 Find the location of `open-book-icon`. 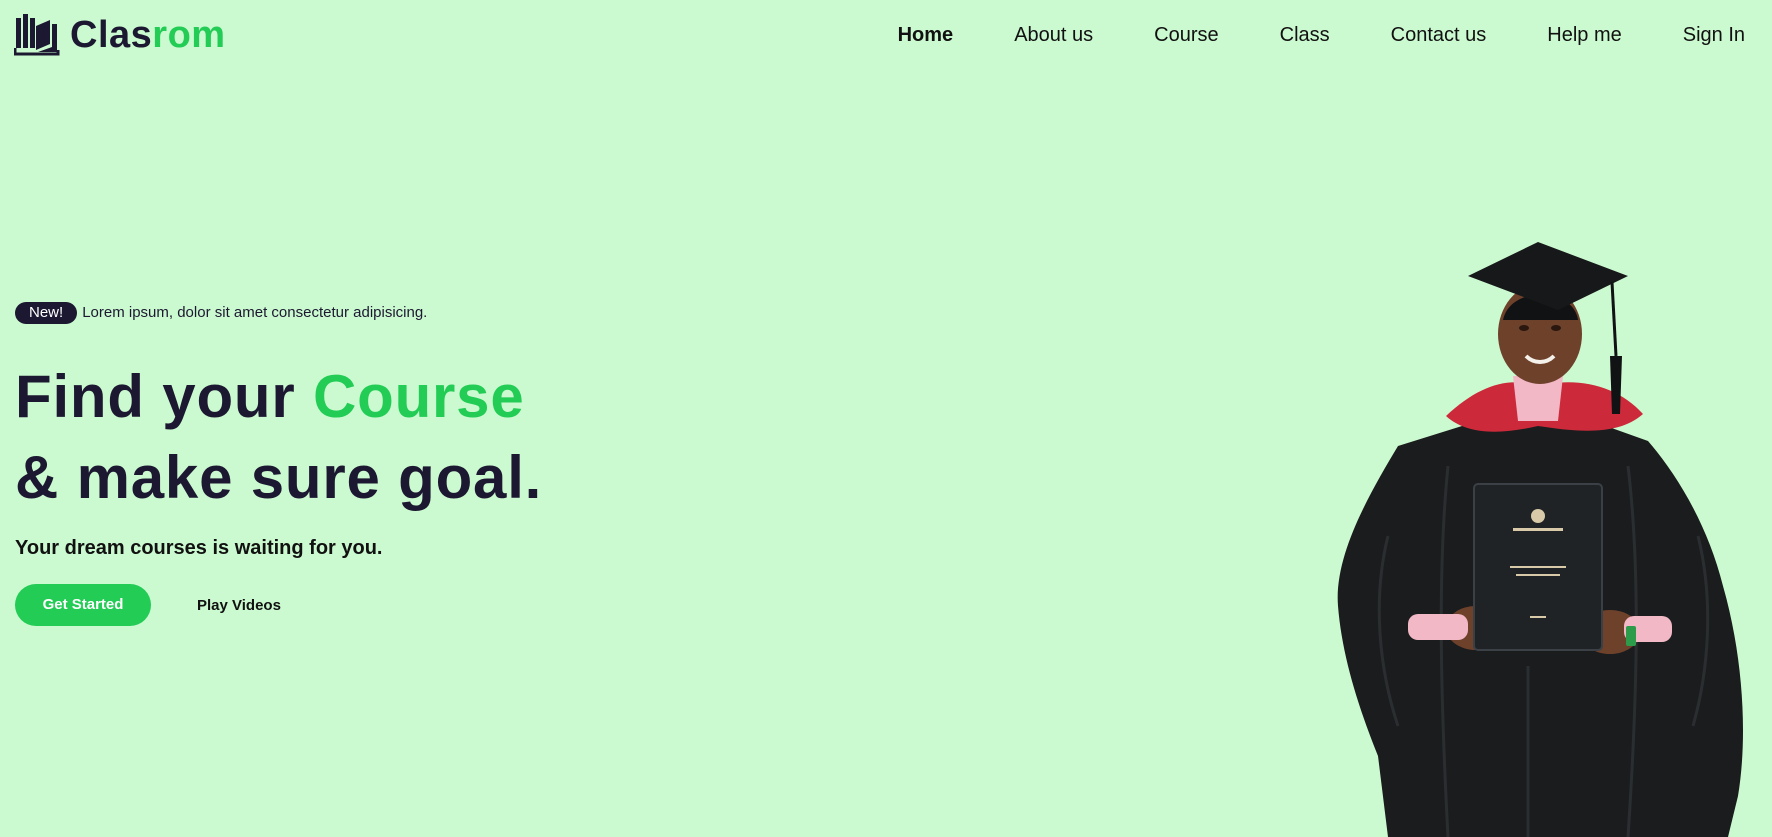

open-book-icon is located at coordinates (37, 35).